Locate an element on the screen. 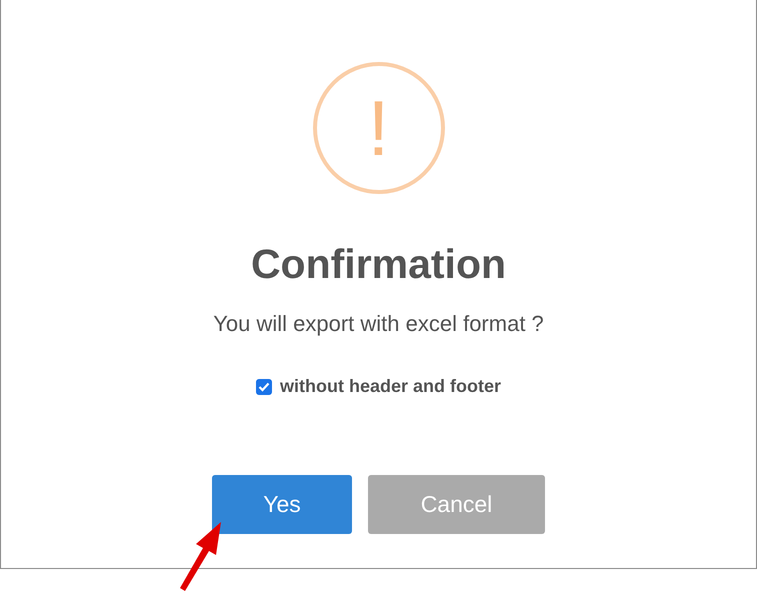  yes-button: Yes is located at coordinates (282, 504).